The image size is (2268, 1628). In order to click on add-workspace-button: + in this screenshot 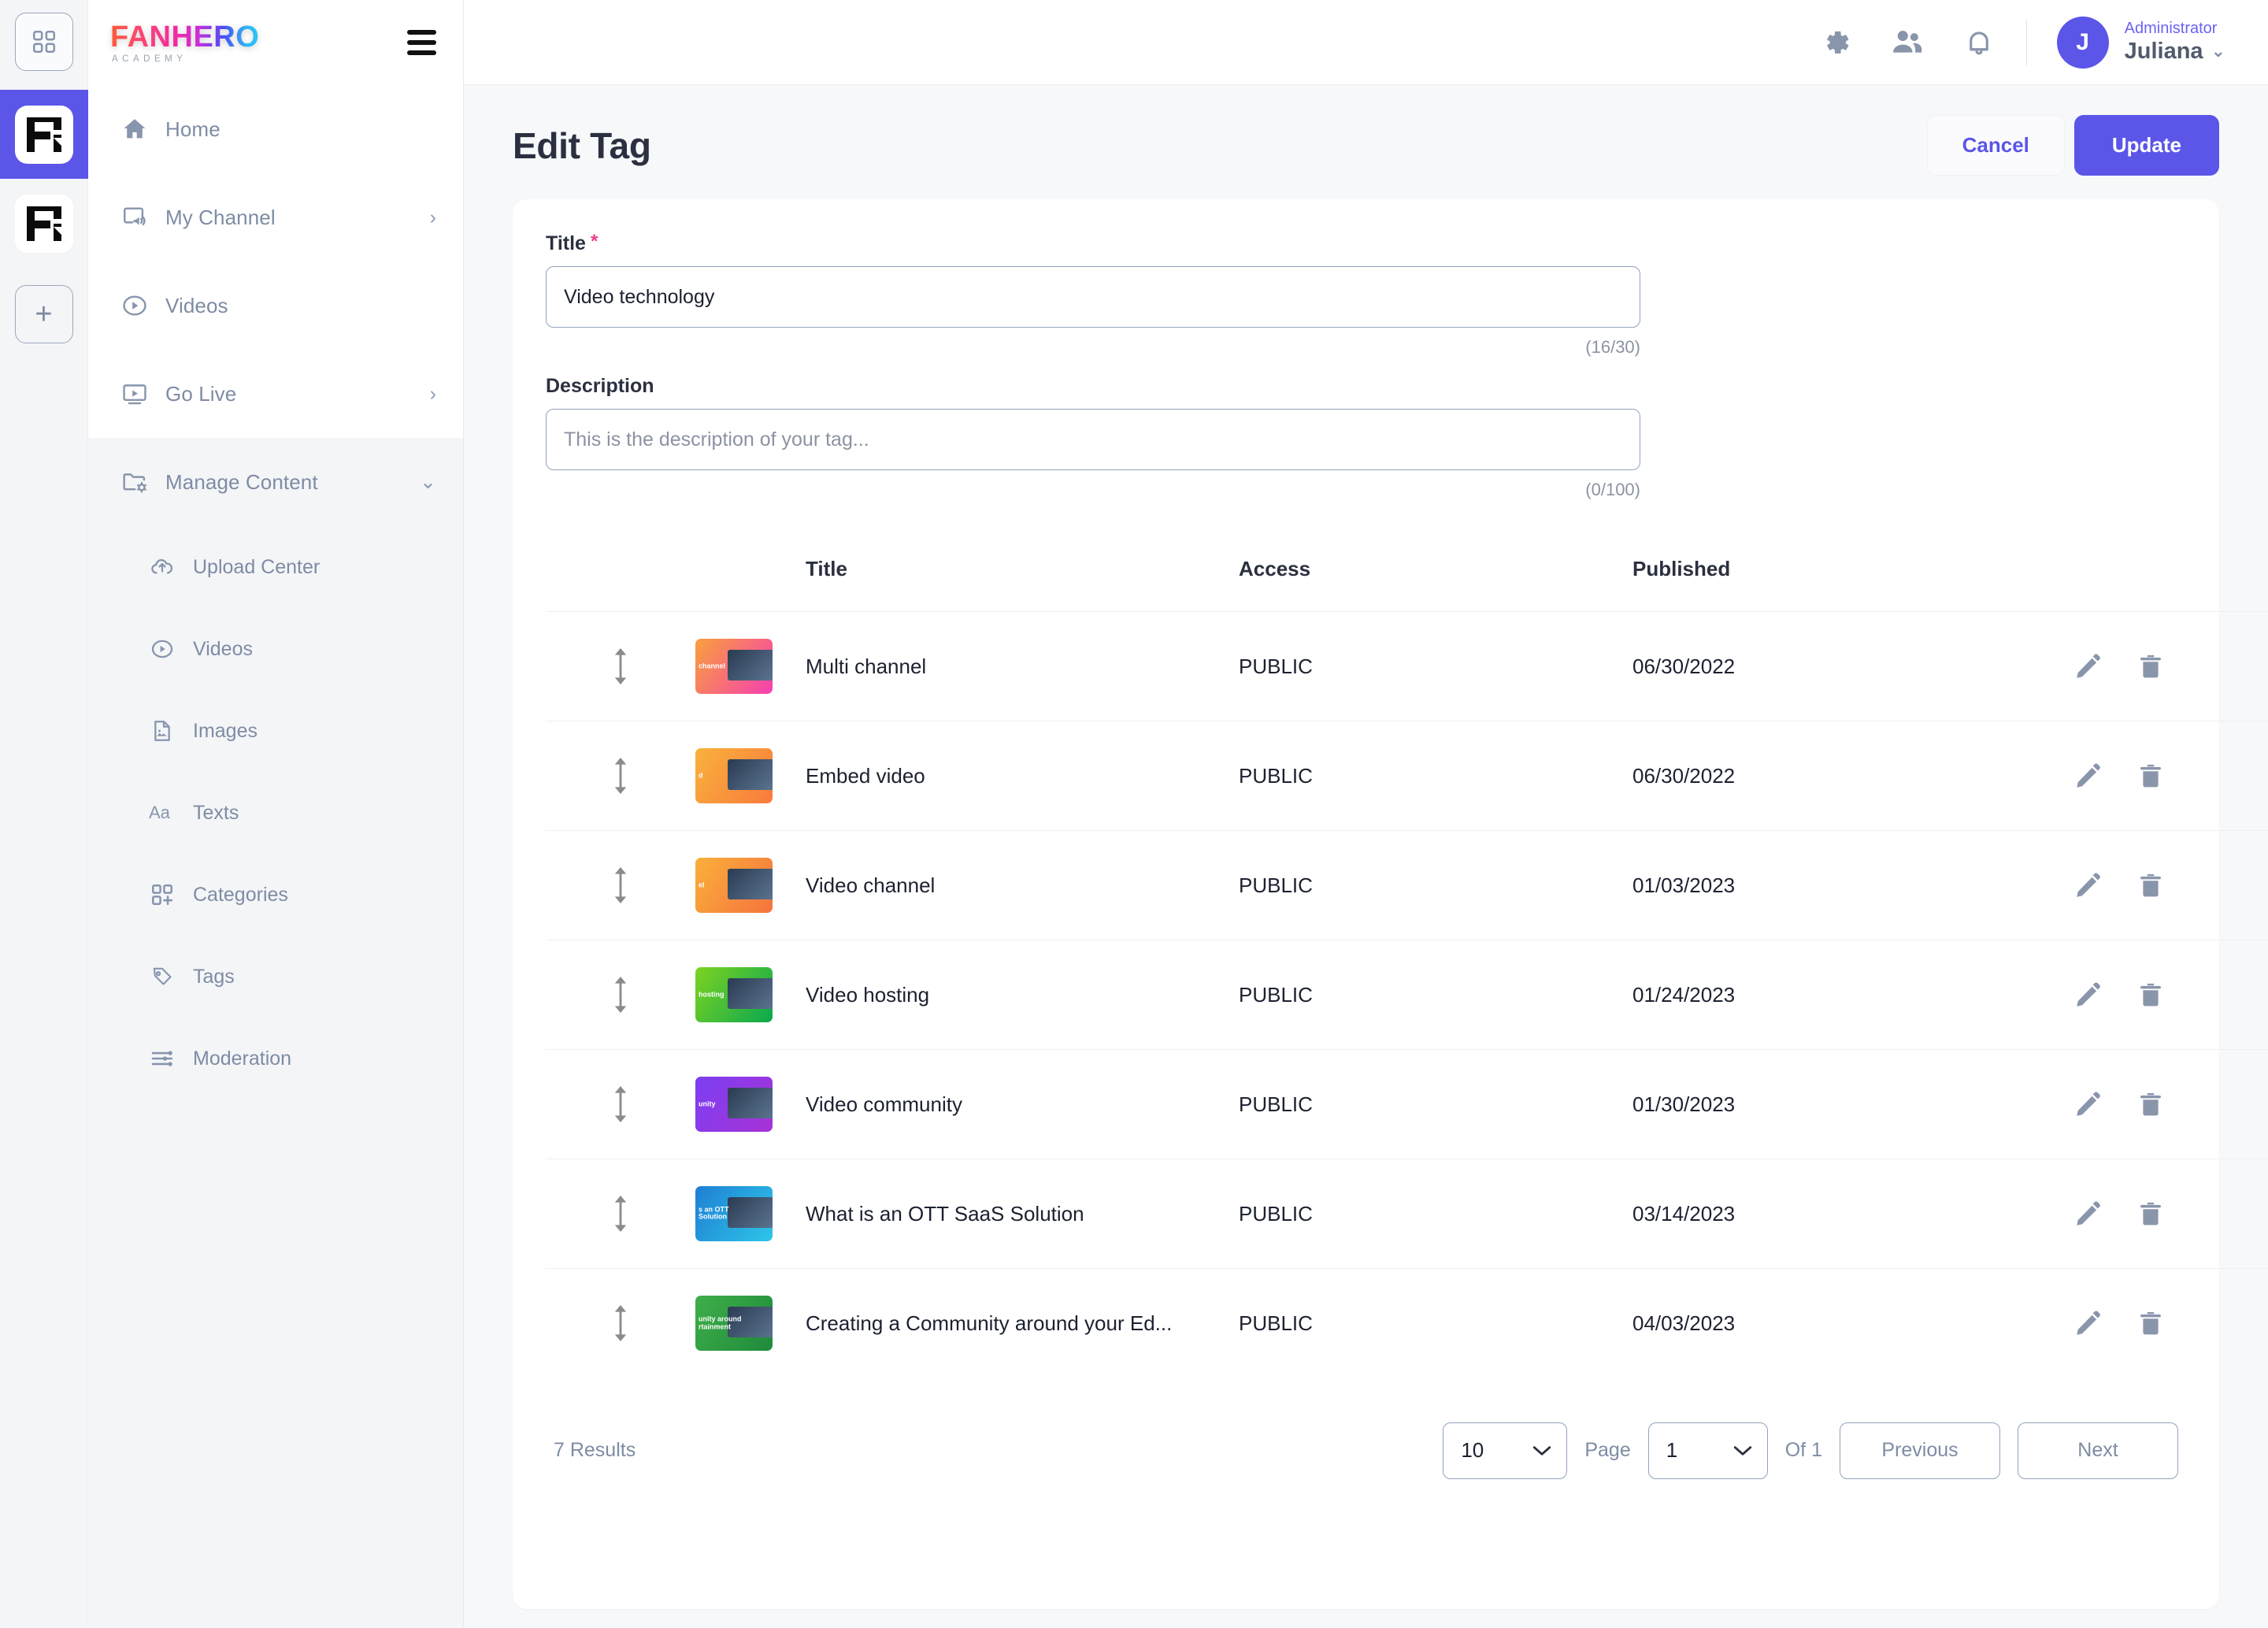, I will do `click(43, 314)`.